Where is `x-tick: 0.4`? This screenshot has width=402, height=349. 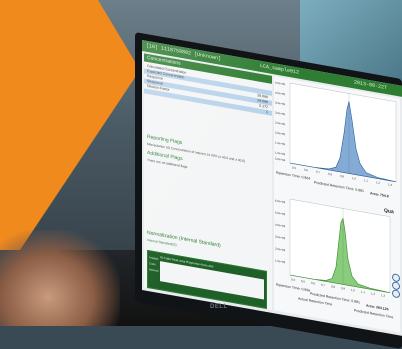
x-tick: 0.4 is located at coordinates (293, 279).